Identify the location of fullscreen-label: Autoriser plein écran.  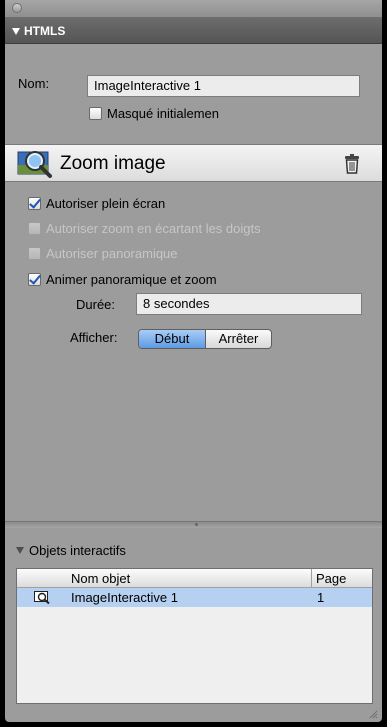
(106, 203).